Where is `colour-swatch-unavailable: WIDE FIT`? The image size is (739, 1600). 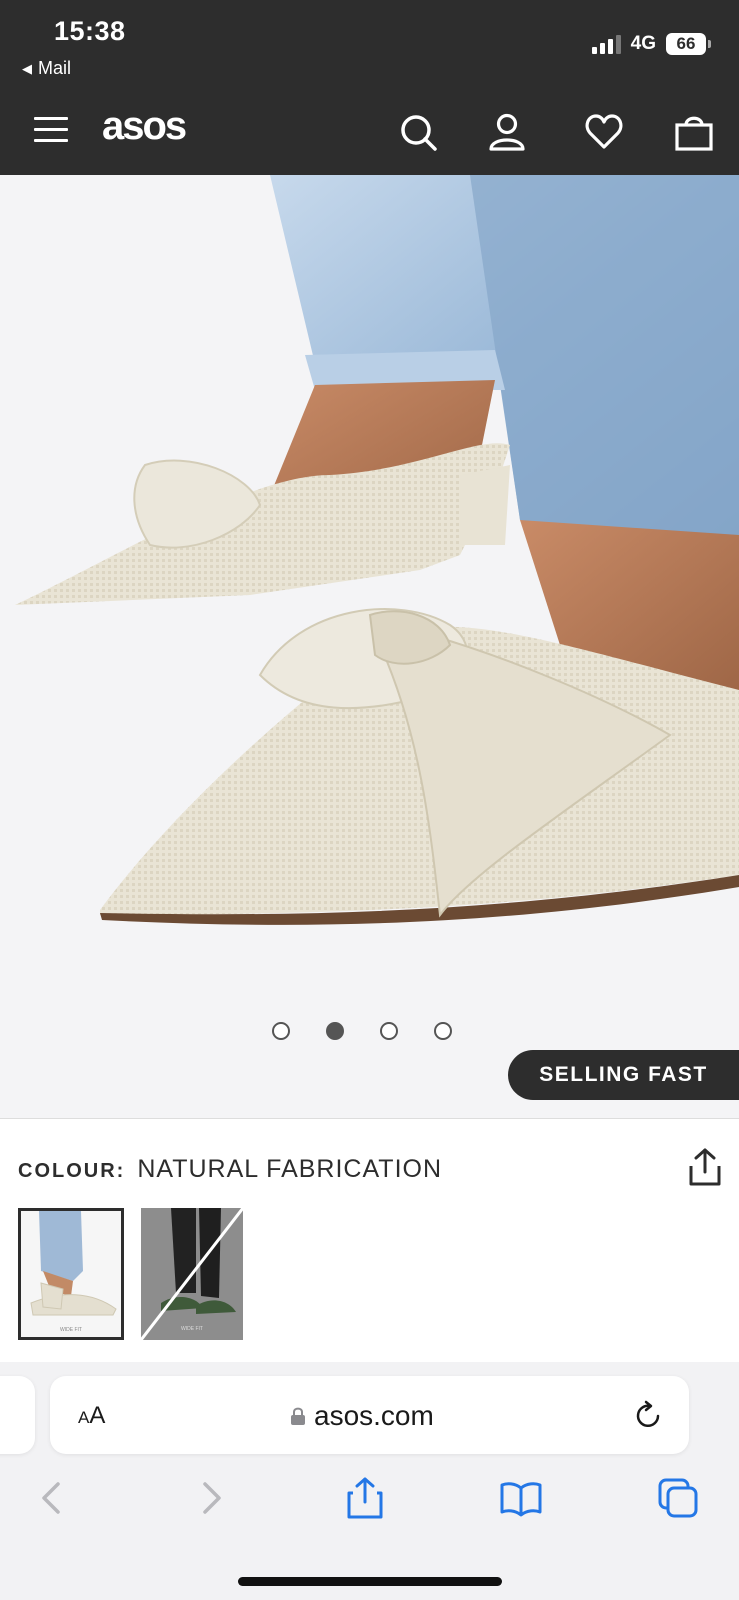 colour-swatch-unavailable: WIDE FIT is located at coordinates (194, 1274).